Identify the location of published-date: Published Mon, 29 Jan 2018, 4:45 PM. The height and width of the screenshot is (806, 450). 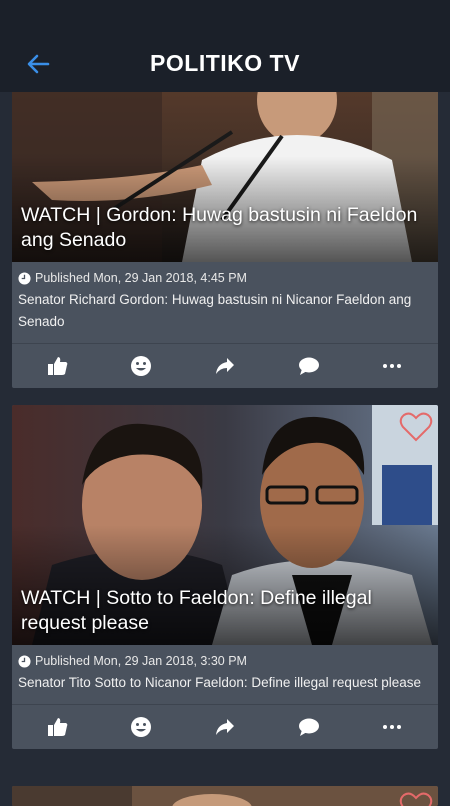
(141, 278).